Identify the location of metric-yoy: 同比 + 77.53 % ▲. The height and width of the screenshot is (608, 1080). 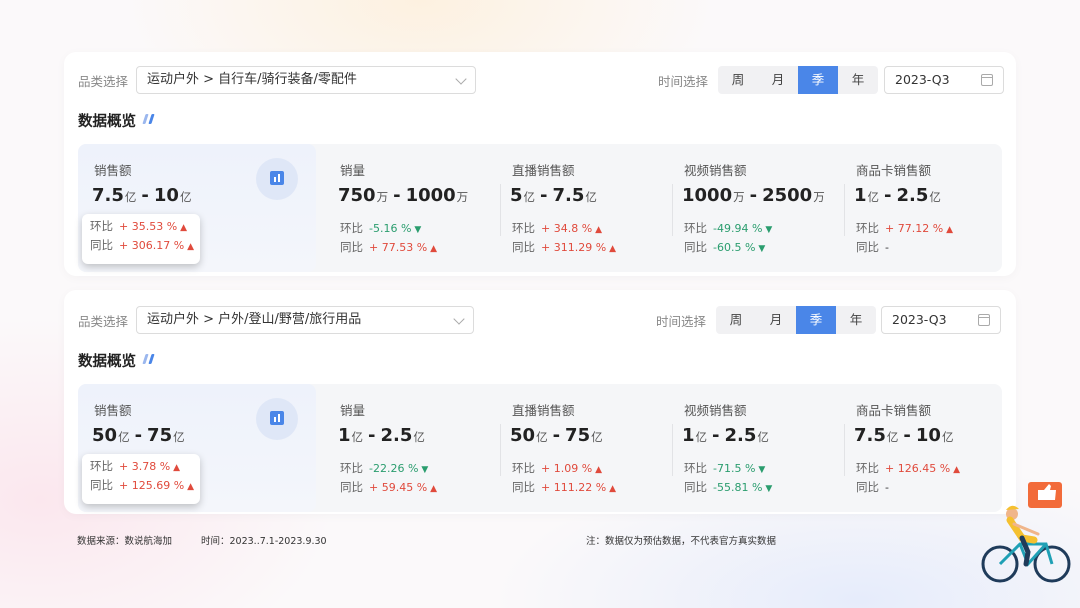
(389, 247).